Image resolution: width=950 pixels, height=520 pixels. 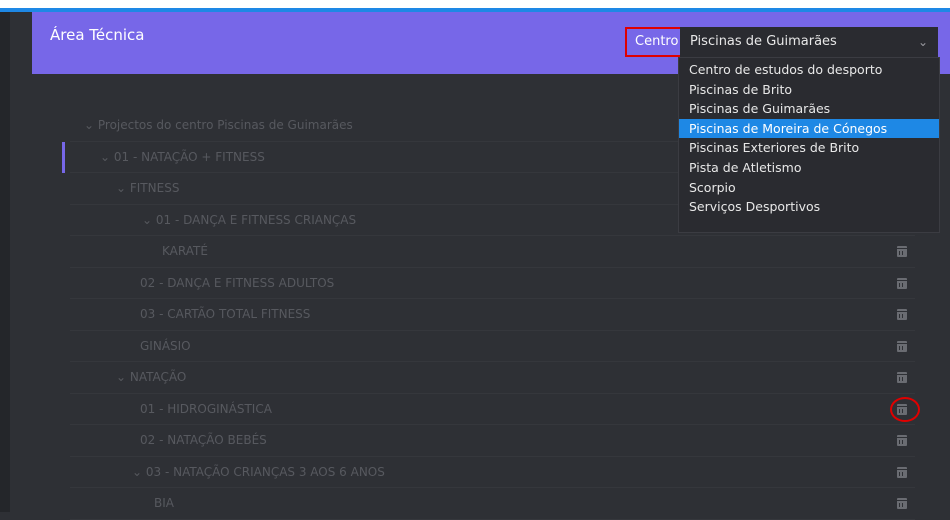 What do you see at coordinates (495, 409) in the screenshot?
I see `tree-row: 01 - HIDROGINÁSTICA` at bounding box center [495, 409].